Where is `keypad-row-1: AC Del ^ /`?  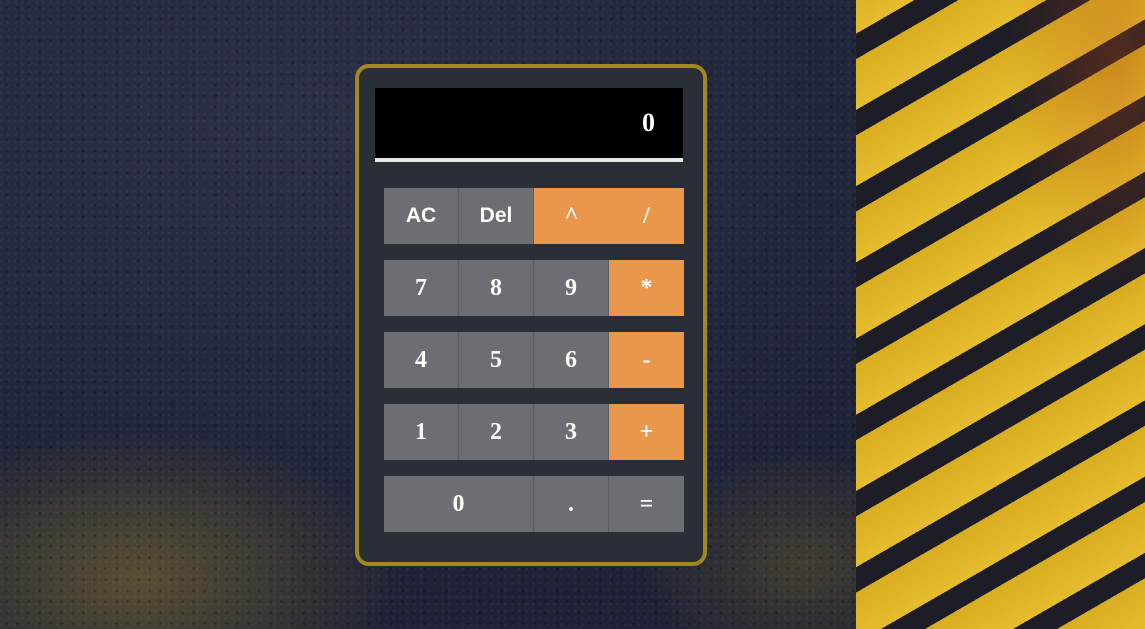 keypad-row-1: AC Del ^ / is located at coordinates (534, 216).